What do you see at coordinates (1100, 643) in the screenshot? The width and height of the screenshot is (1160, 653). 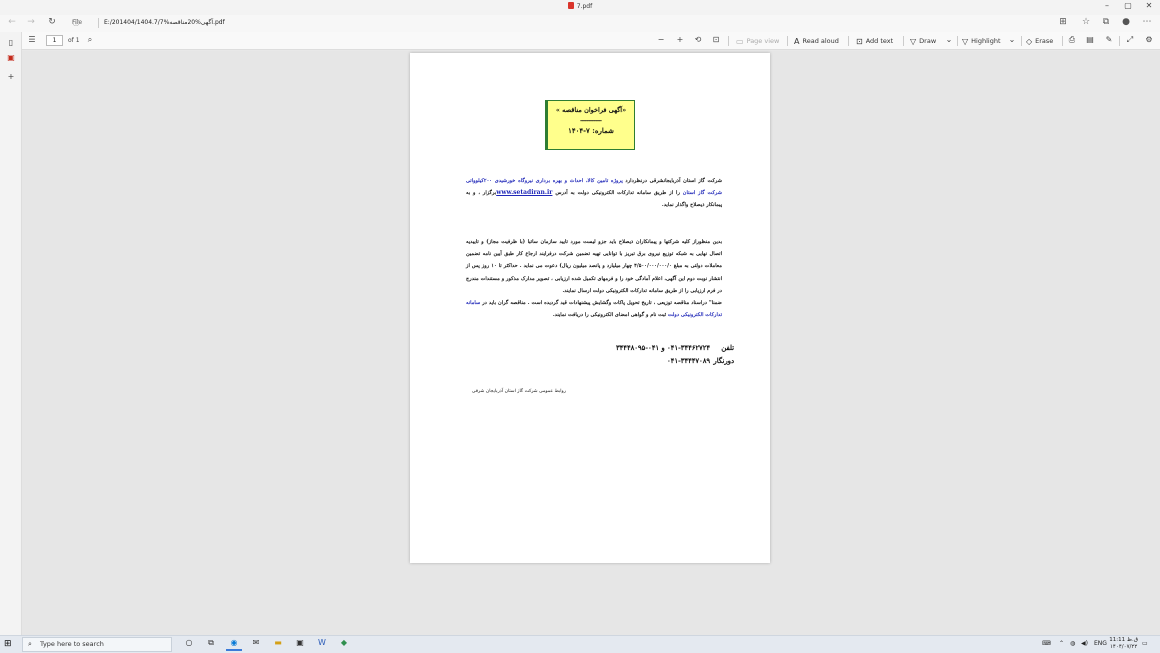 I see `language-indicator: ENG` at bounding box center [1100, 643].